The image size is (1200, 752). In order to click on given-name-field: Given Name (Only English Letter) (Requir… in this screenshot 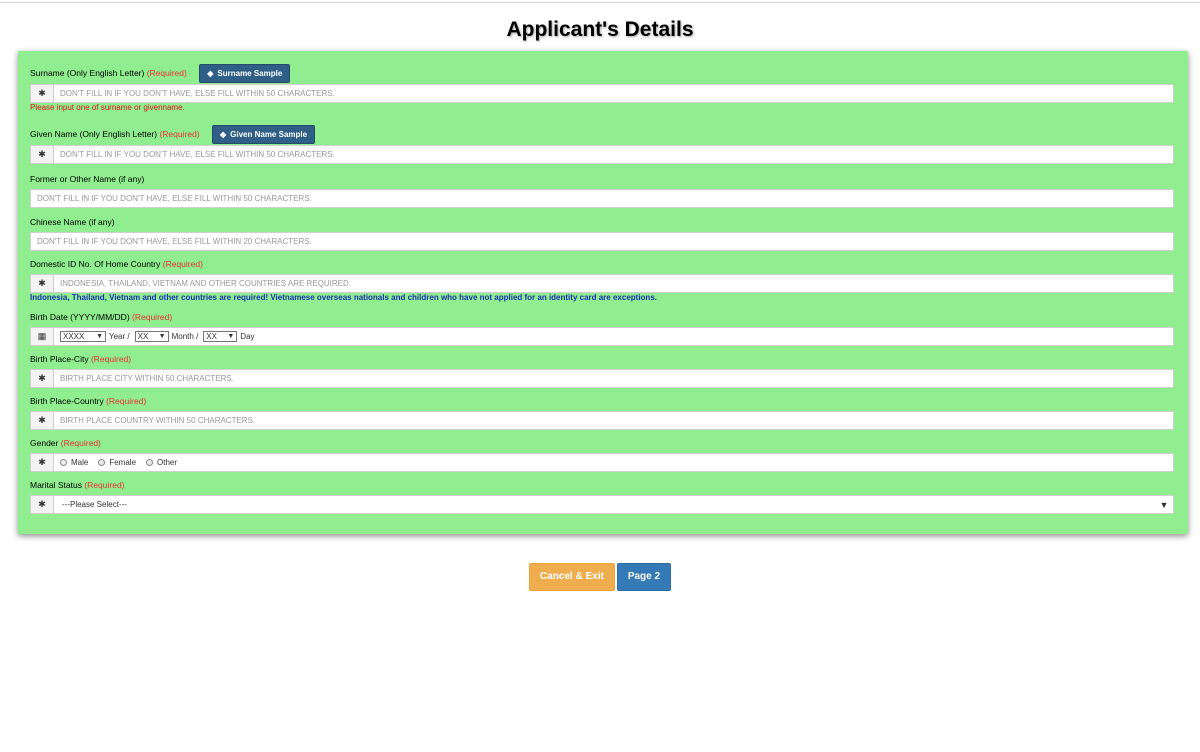, I will do `click(602, 144)`.